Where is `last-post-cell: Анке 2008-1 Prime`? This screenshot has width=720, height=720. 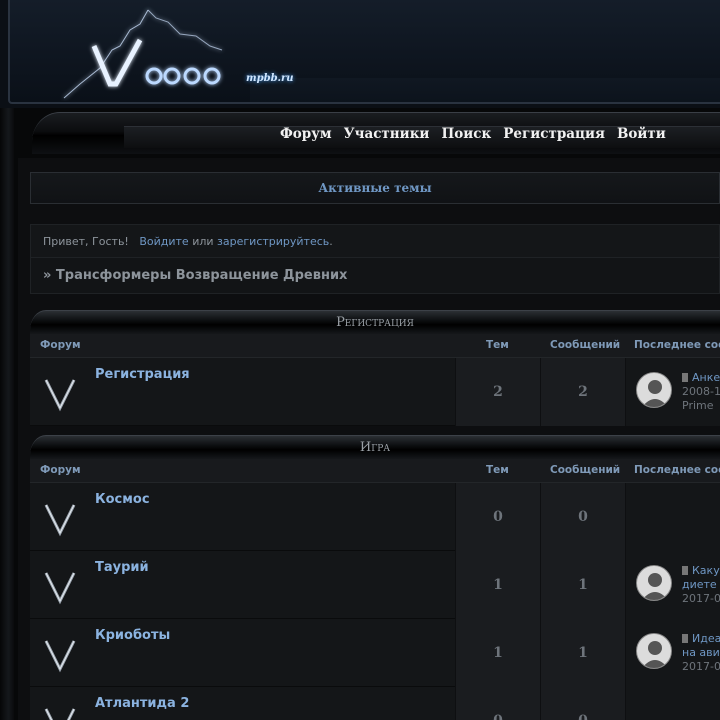 last-post-cell: Анке 2008-1 Prime is located at coordinates (672, 392).